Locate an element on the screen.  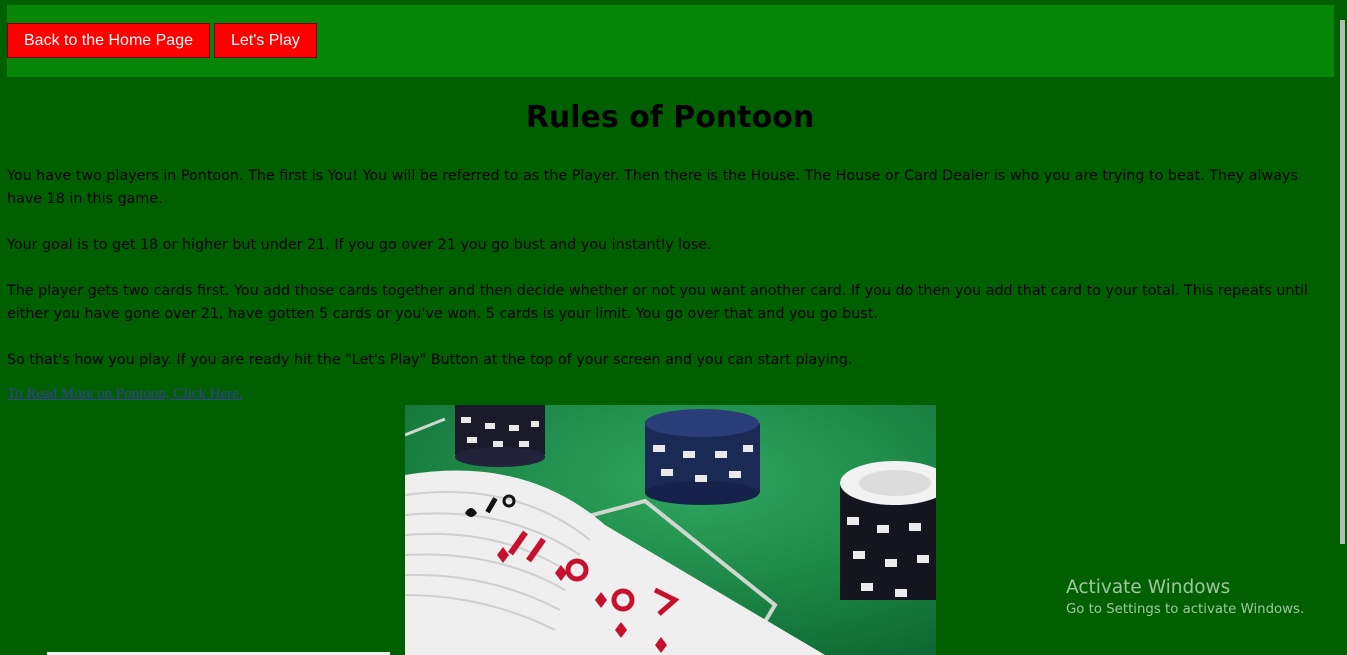
vertical-scrollbar is located at coordinates (1343, 327).